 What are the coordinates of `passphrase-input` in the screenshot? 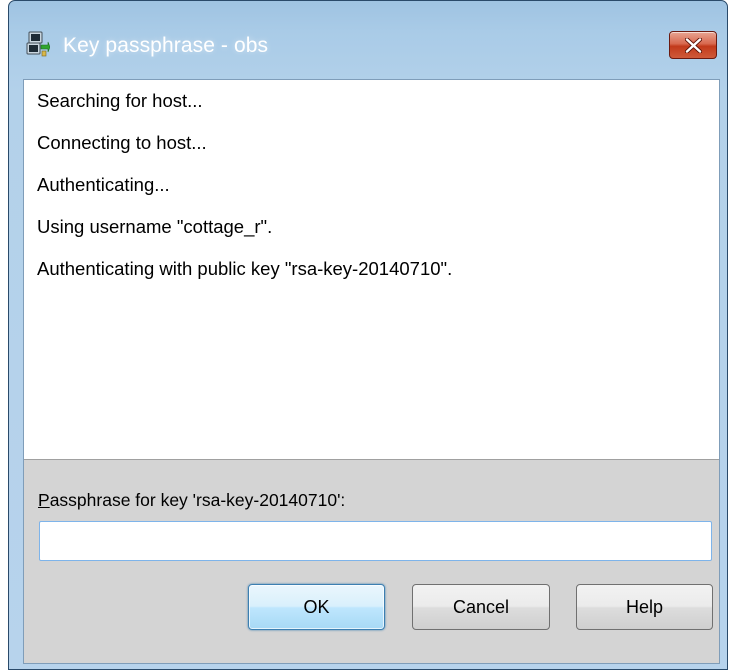 It's located at (375, 541).